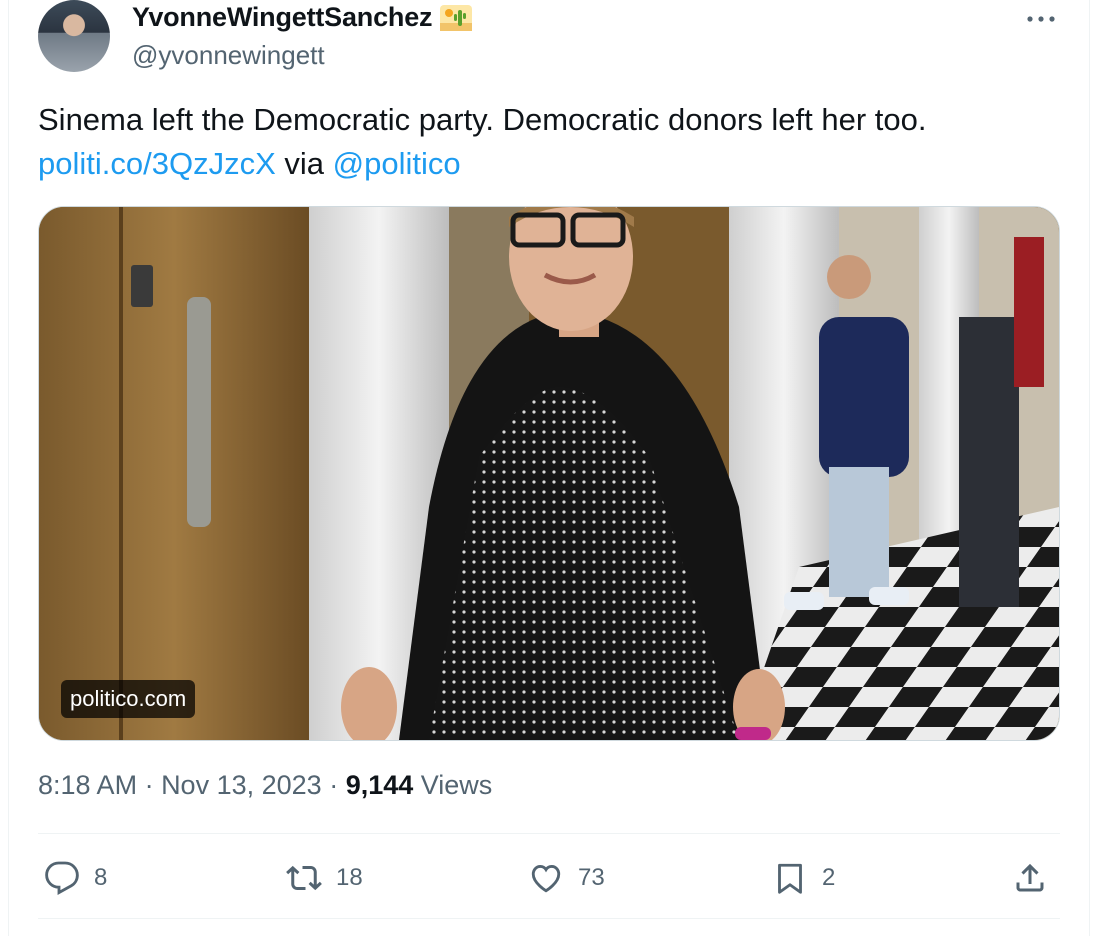  What do you see at coordinates (1041, 17) in the screenshot?
I see `more-options-icon` at bounding box center [1041, 17].